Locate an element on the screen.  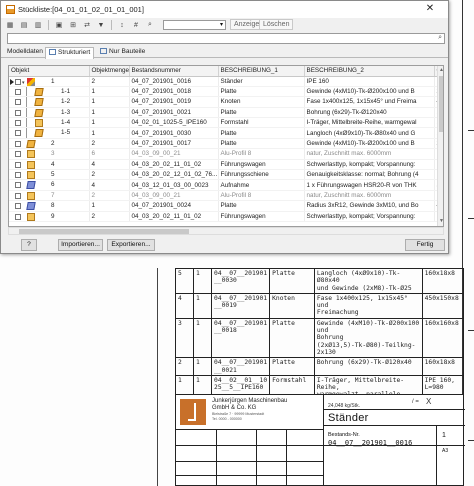
cell-qty: 6 is located at coordinates (109, 154).